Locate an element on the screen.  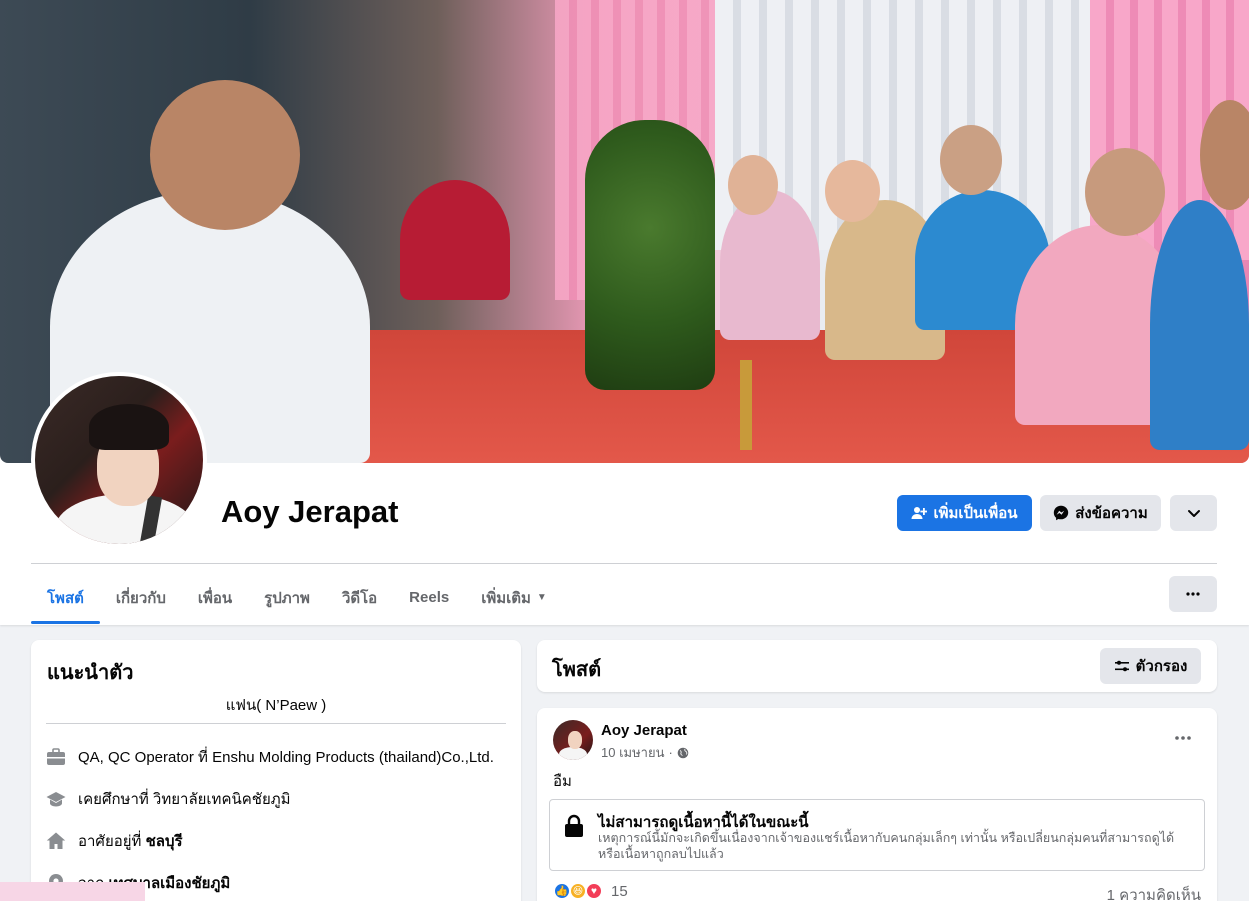
filter-button: ตัวกรอง is located at coordinates (1150, 666).